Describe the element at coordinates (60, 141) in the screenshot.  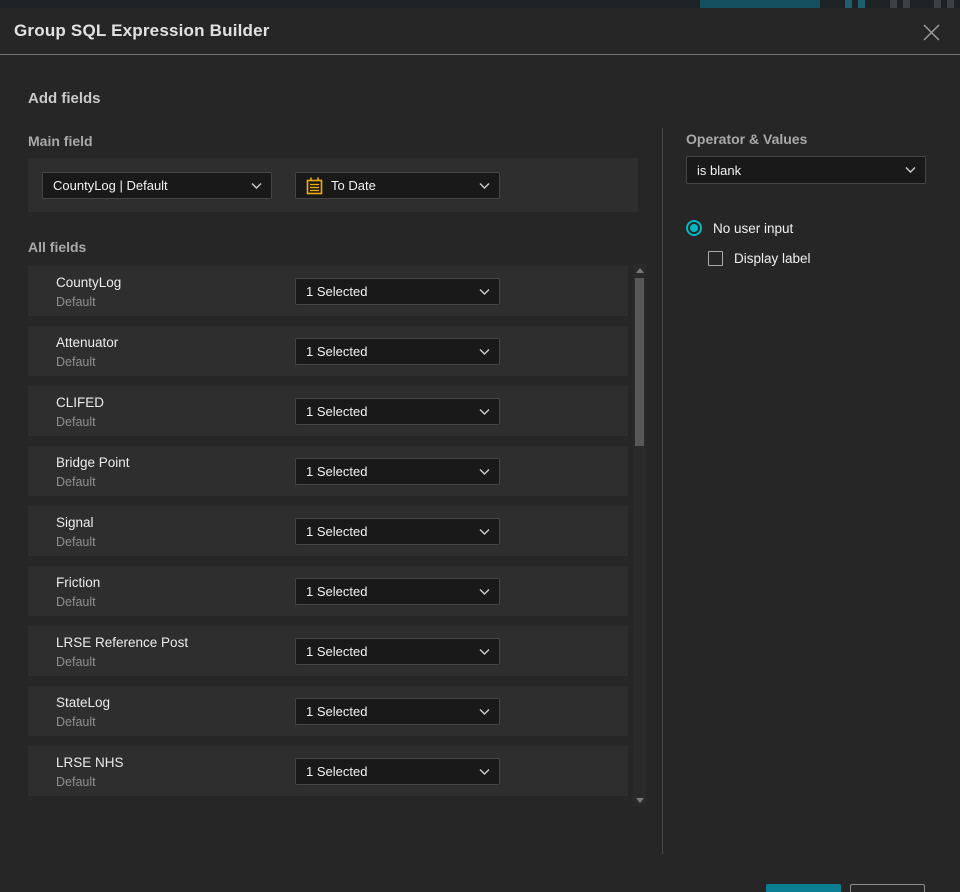
I see `main-field-label: Main field` at that location.